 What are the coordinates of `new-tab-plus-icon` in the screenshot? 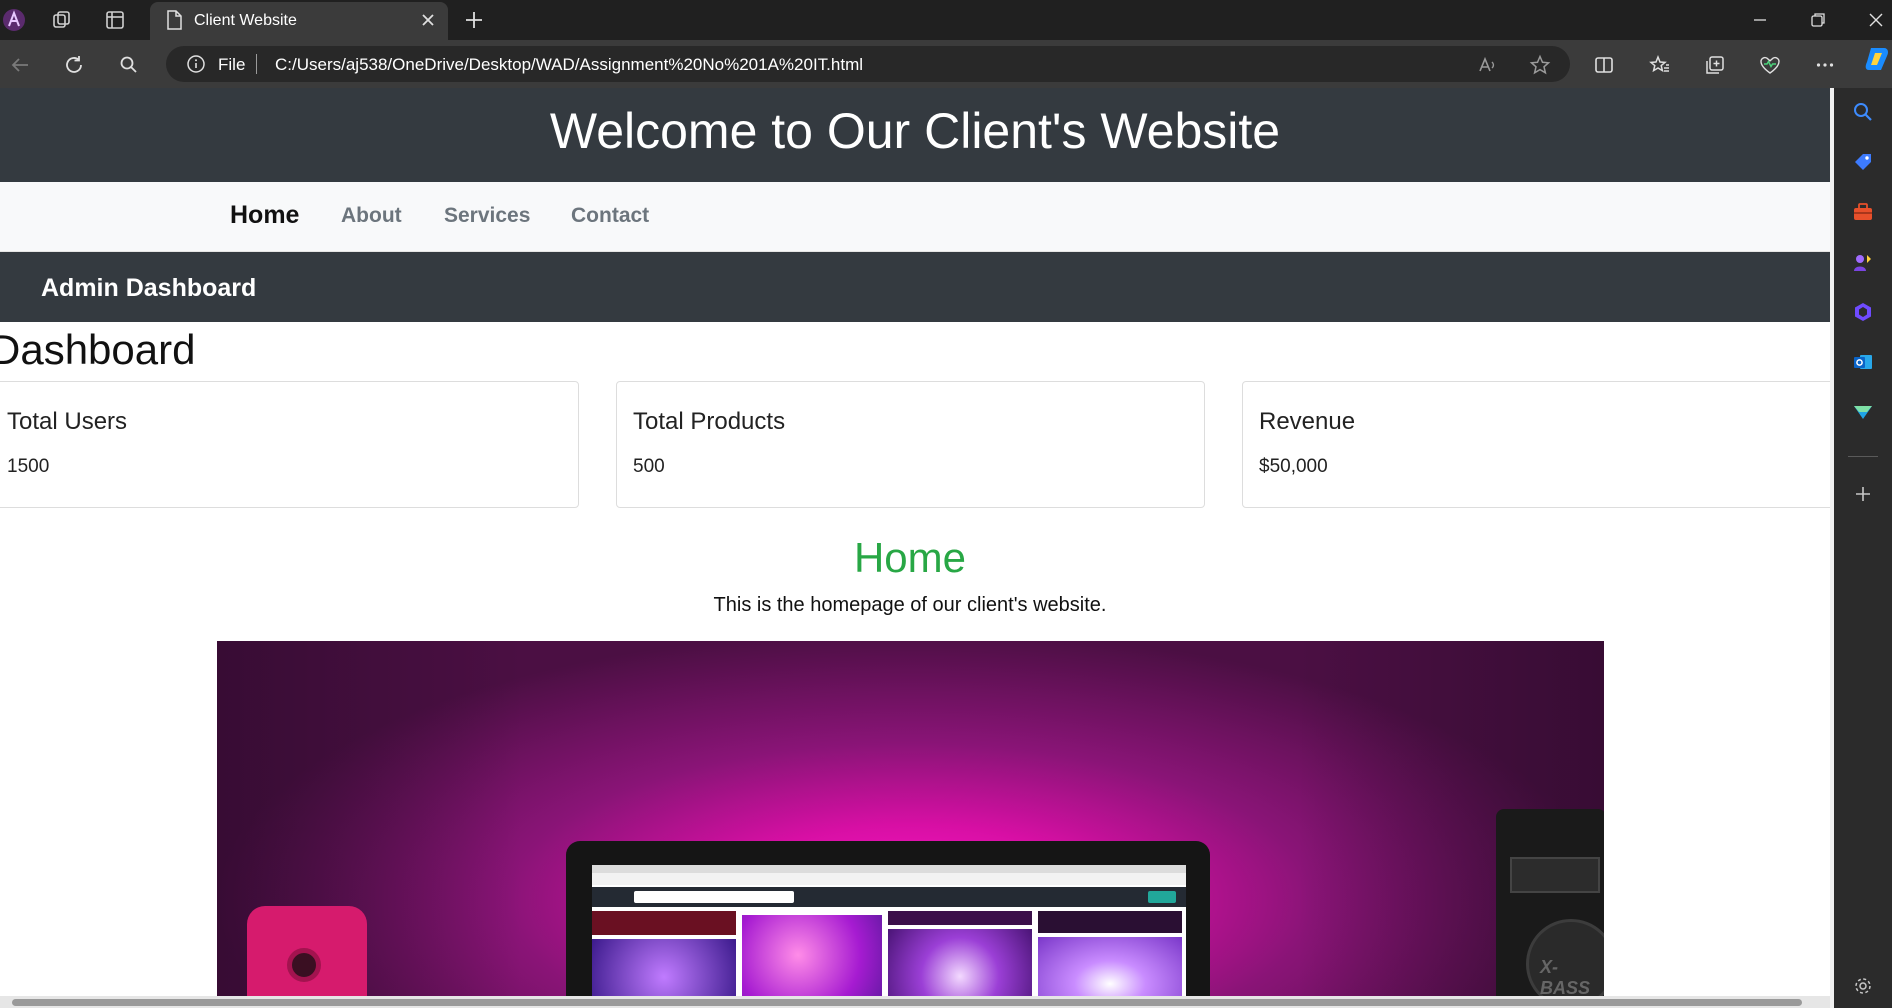 It's located at (474, 20).